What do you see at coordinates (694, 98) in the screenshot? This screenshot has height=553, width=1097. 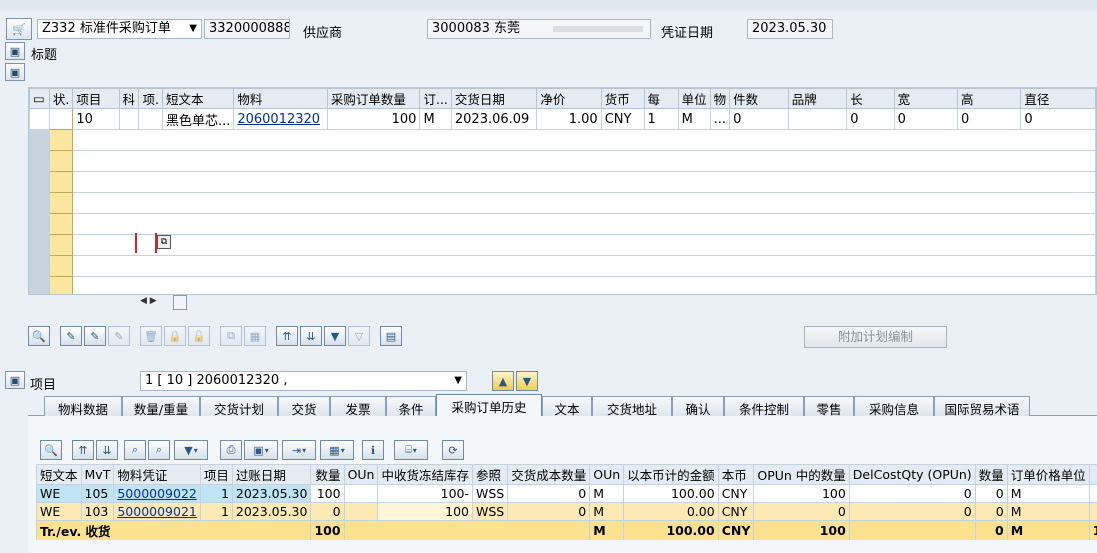 I see `col-unit: 单位` at bounding box center [694, 98].